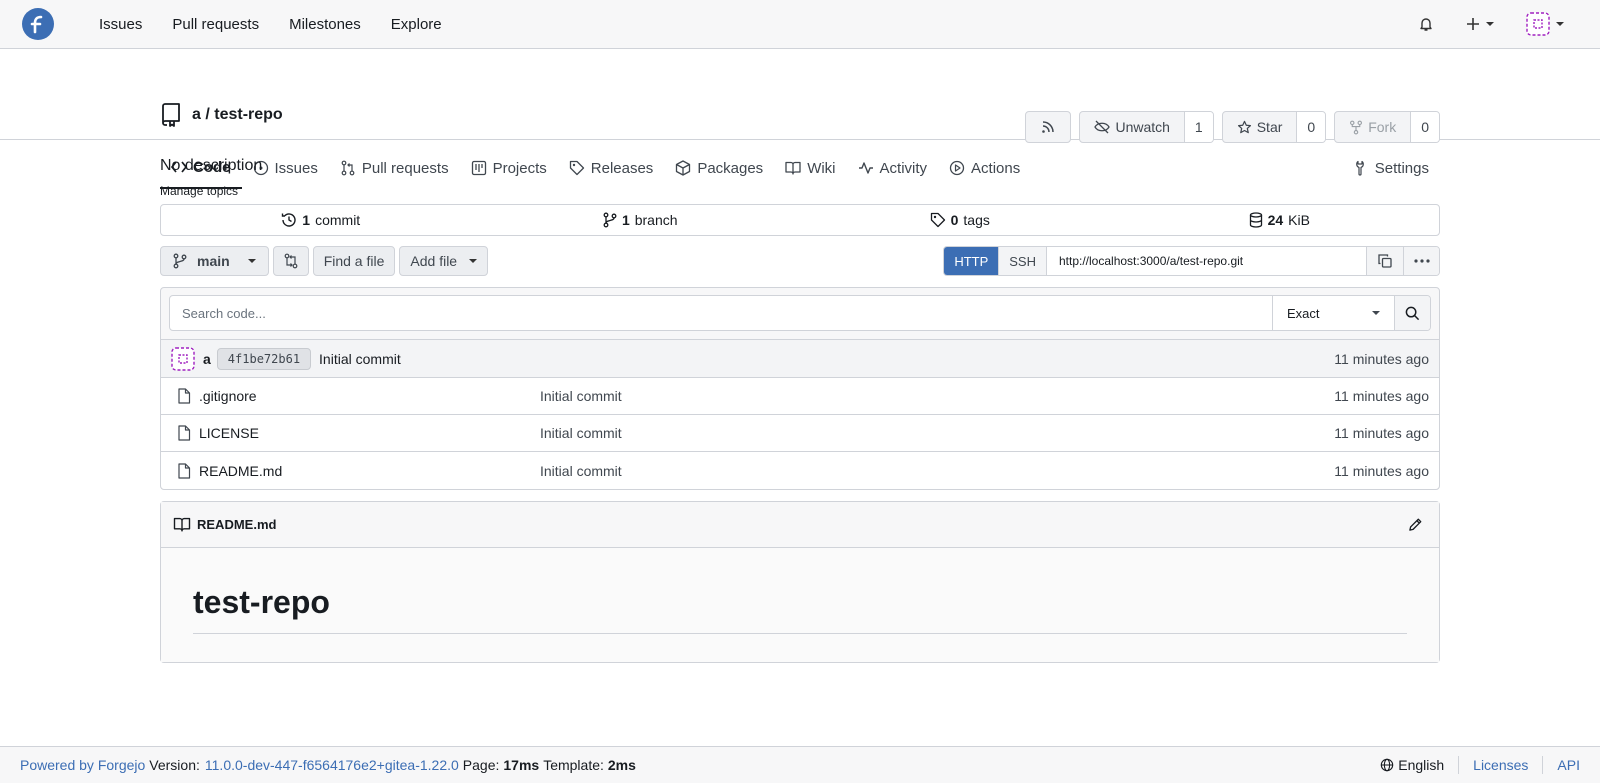 This screenshot has height=783, width=1600. I want to click on pull-request-icon, so click(348, 168).